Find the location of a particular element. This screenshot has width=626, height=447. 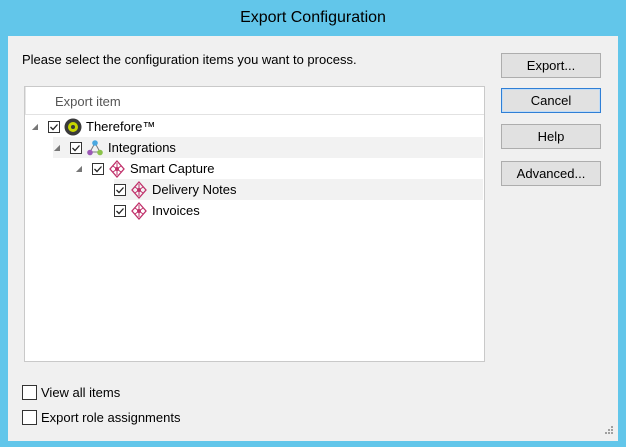

window-title: Export Configuration is located at coordinates (313, 17).